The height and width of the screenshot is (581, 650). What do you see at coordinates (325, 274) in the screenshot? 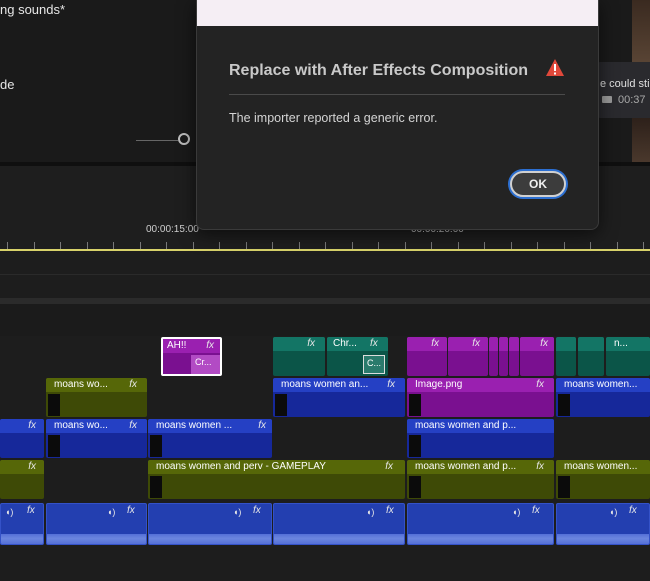
I see `track-divider` at bounding box center [325, 274].